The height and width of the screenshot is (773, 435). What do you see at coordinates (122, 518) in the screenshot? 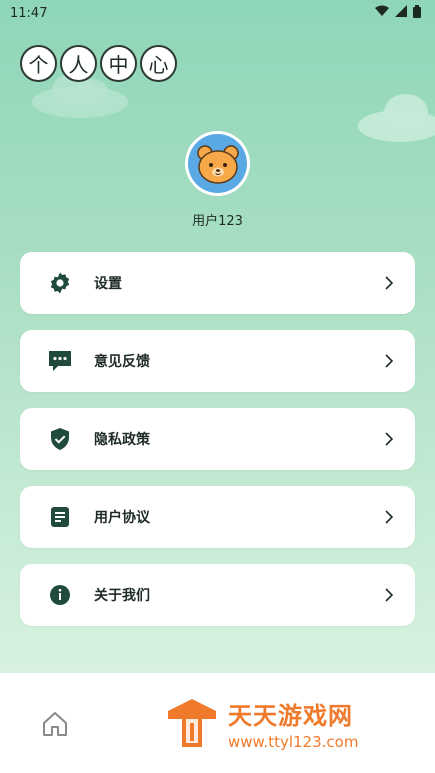
I see `menu-item-label: 用户协议` at bounding box center [122, 518].